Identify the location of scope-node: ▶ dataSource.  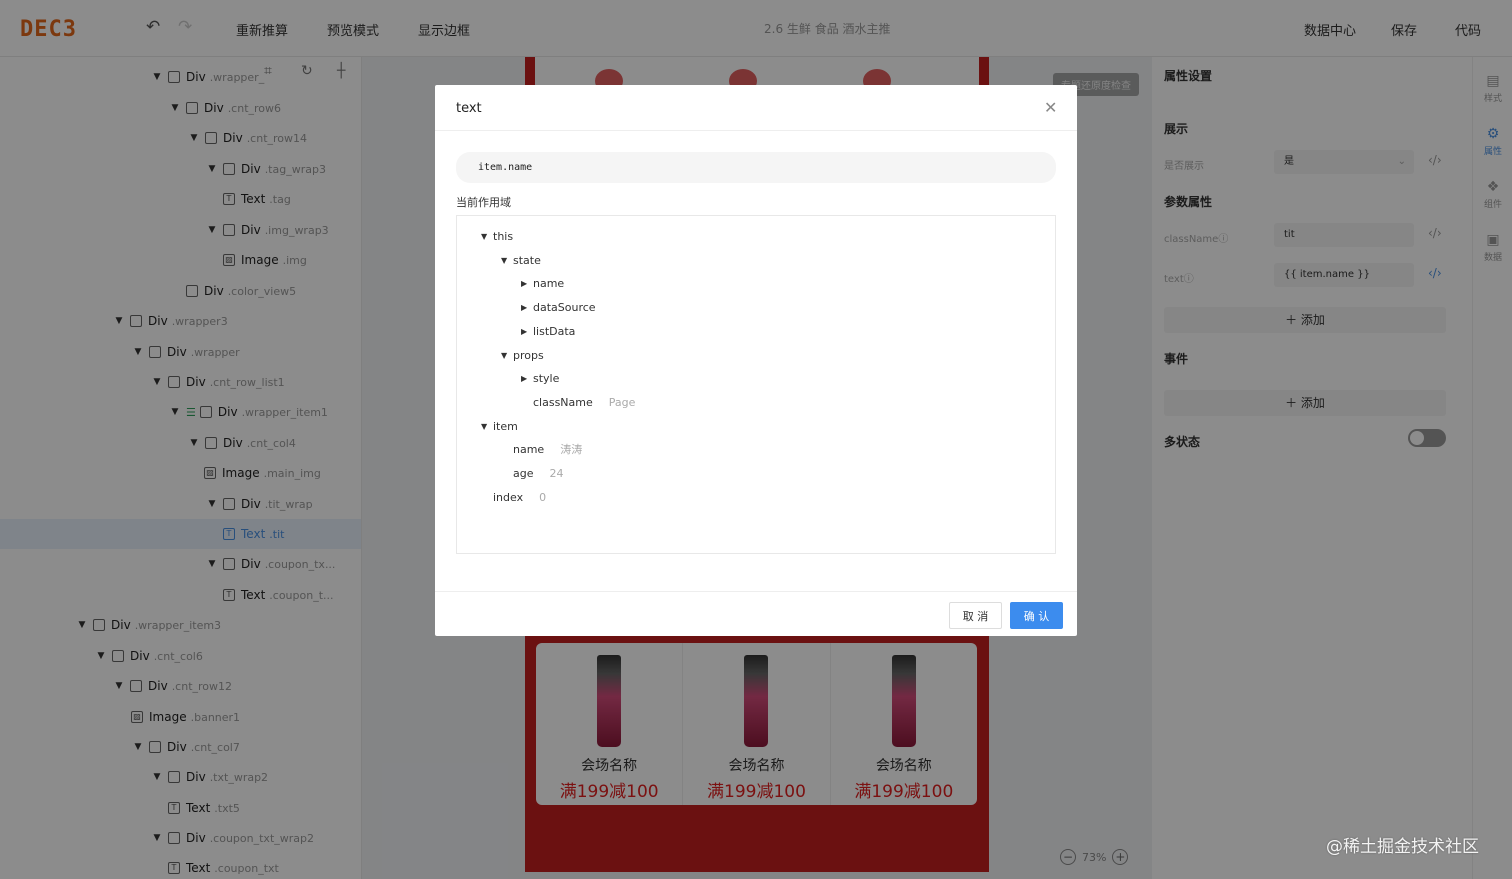
(558, 307).